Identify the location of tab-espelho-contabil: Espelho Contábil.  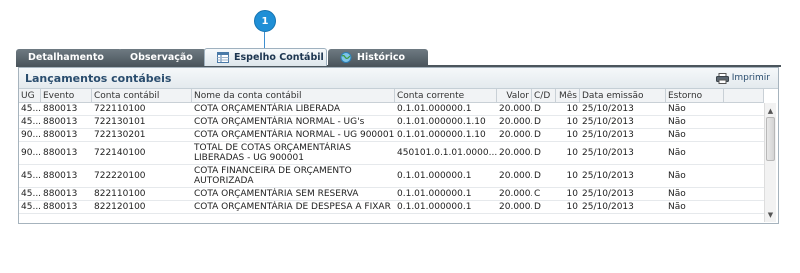
(265, 57).